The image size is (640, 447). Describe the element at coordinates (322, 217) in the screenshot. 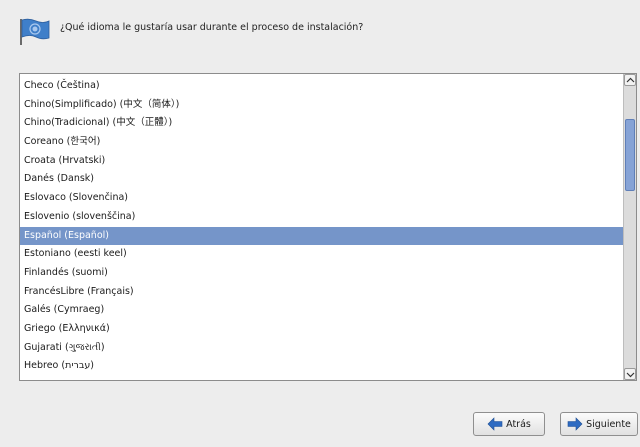

I see `language-option: Eslovenio (slovenščina)` at that location.